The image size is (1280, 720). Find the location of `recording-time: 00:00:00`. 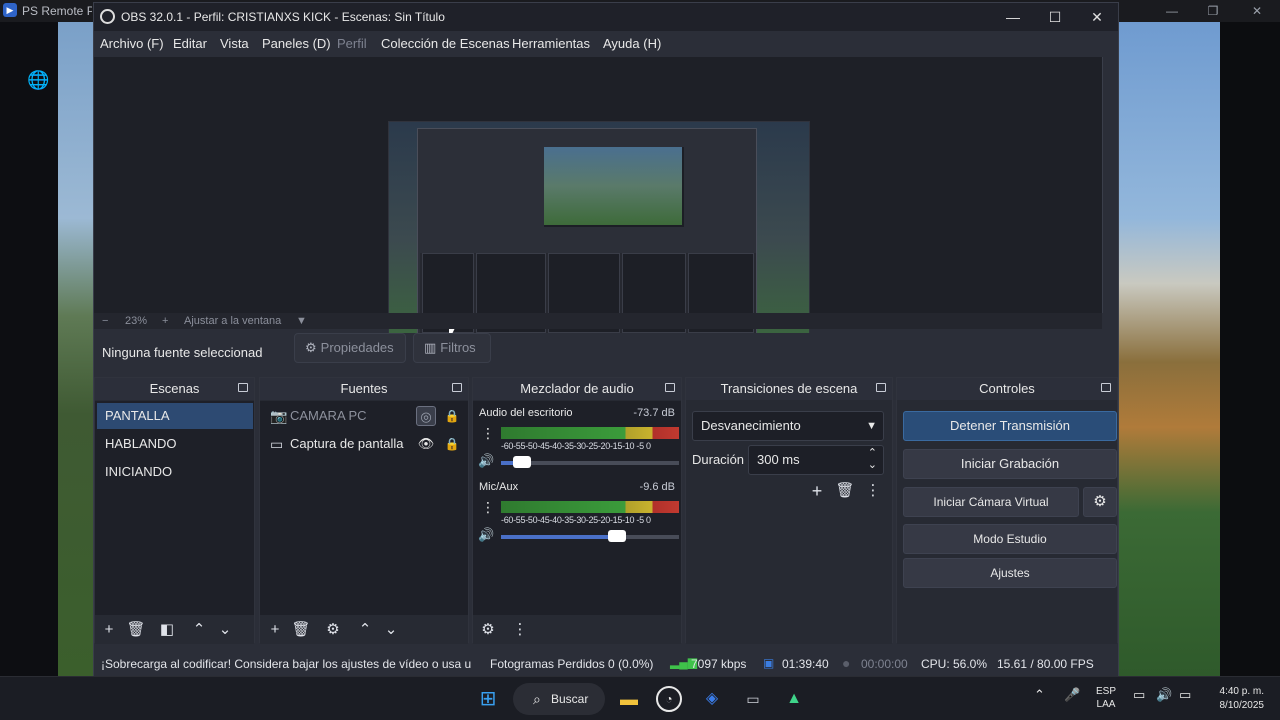

recording-time: 00:00:00 is located at coordinates (884, 664).